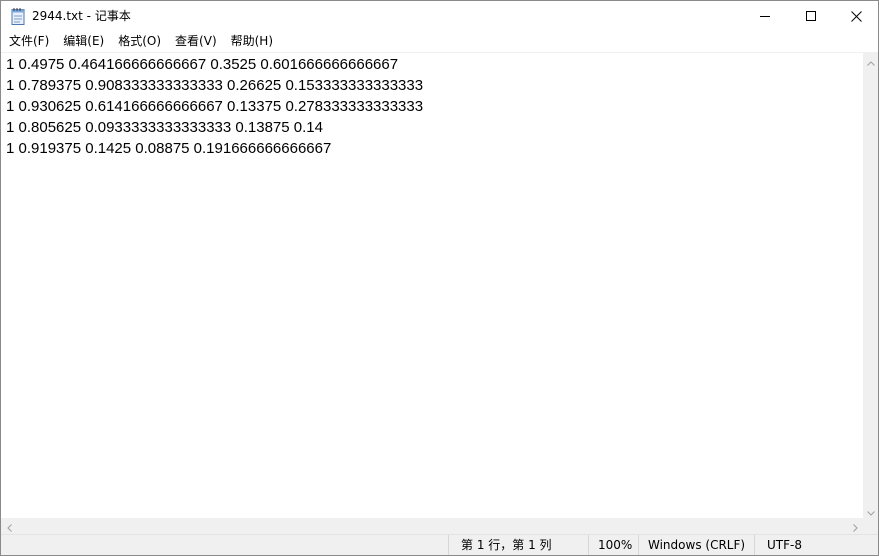 The image size is (879, 556). I want to click on scroll-right-button, so click(855, 526).